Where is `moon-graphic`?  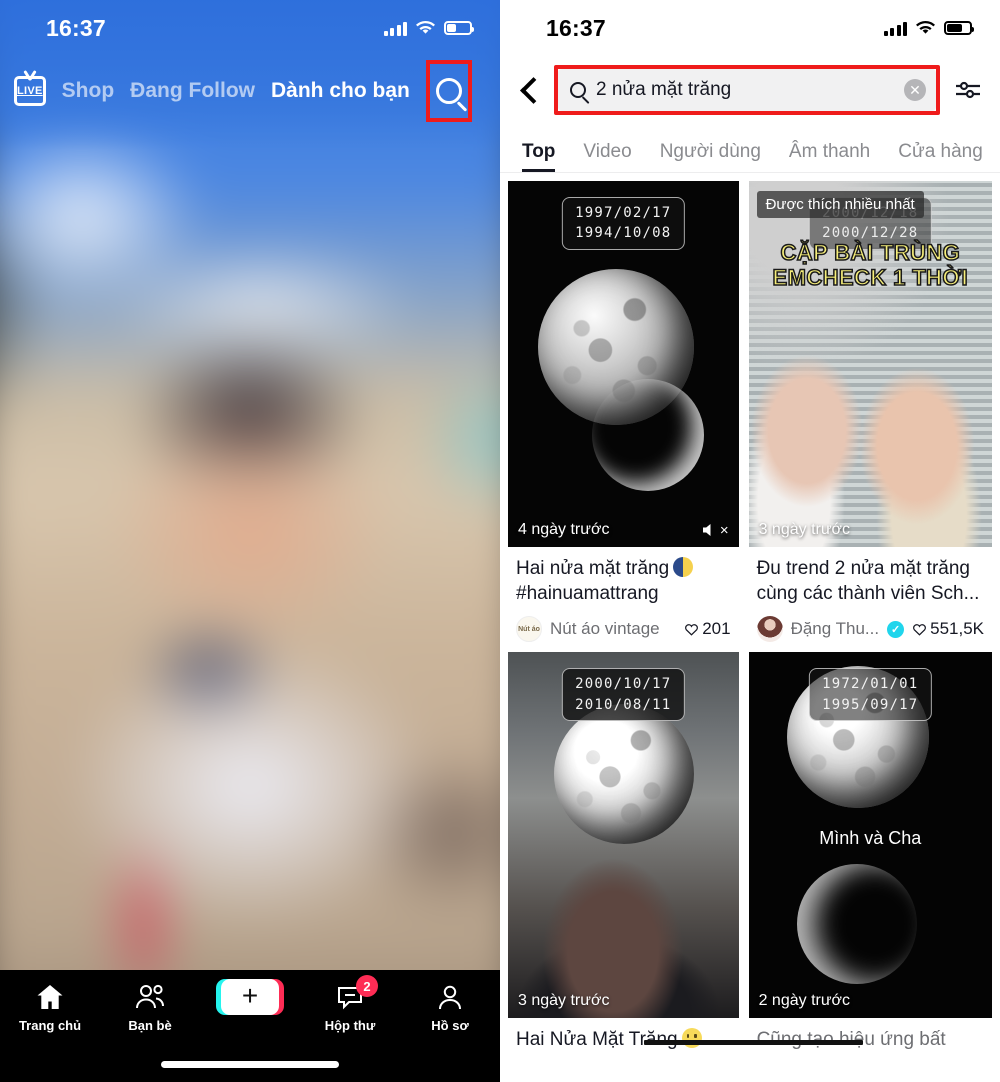 moon-graphic is located at coordinates (624, 774).